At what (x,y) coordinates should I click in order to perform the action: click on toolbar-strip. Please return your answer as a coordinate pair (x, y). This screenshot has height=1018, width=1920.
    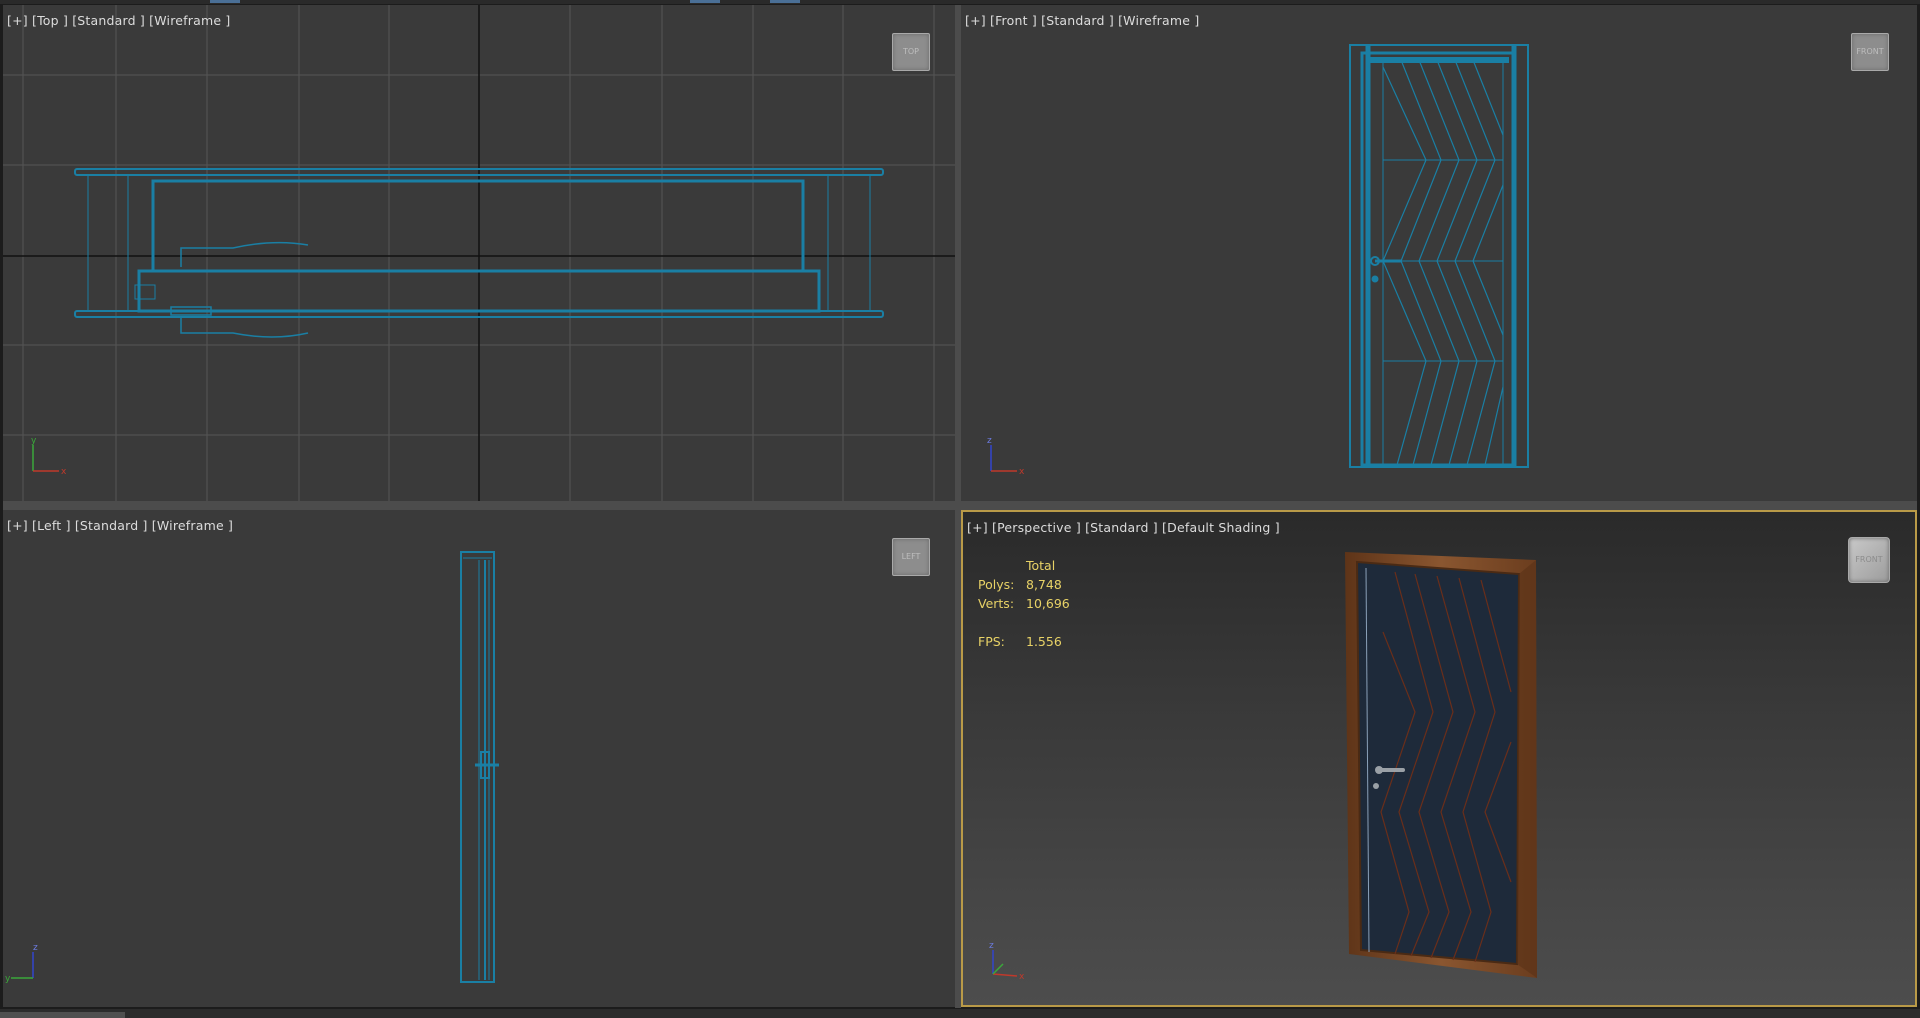
    Looking at the image, I should click on (960, 2).